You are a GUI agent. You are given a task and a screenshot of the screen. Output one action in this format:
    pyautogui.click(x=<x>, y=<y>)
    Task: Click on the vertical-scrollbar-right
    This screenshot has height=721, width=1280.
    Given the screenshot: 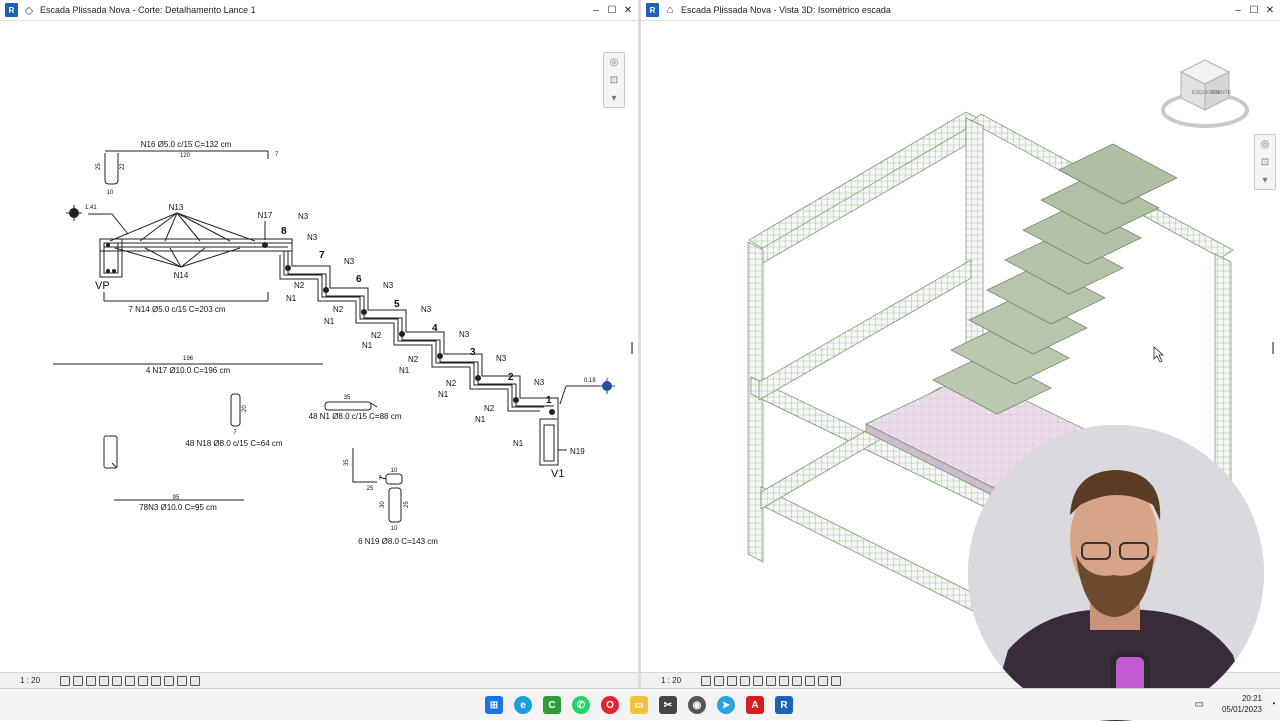 What is the action you would take?
    pyautogui.click(x=1273, y=348)
    